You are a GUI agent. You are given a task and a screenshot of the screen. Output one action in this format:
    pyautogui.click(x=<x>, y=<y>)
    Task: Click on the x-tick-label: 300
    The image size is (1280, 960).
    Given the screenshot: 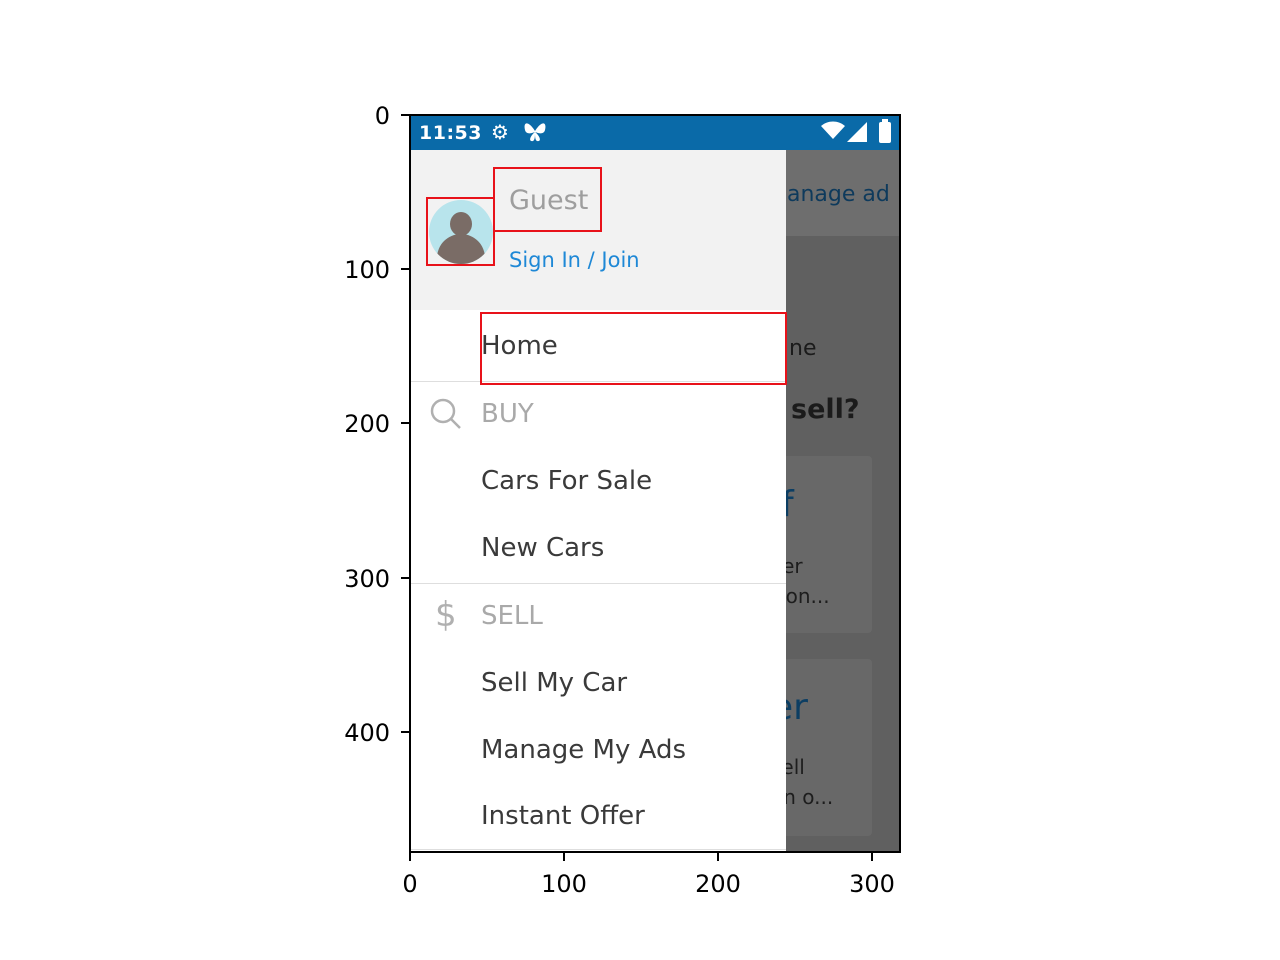 What is the action you would take?
    pyautogui.click(x=872, y=884)
    